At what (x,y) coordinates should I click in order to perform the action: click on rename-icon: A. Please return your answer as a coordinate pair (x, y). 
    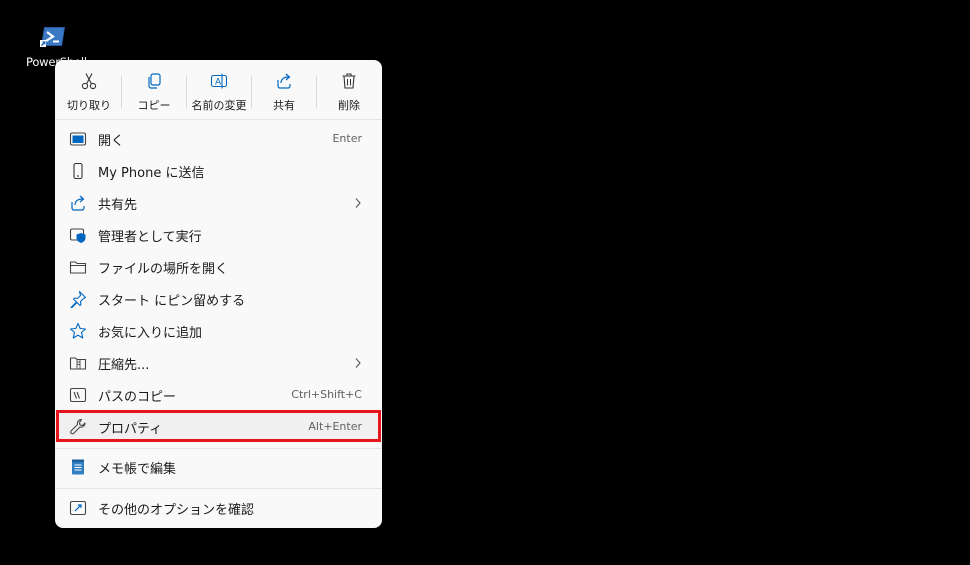
    Looking at the image, I should click on (219, 81).